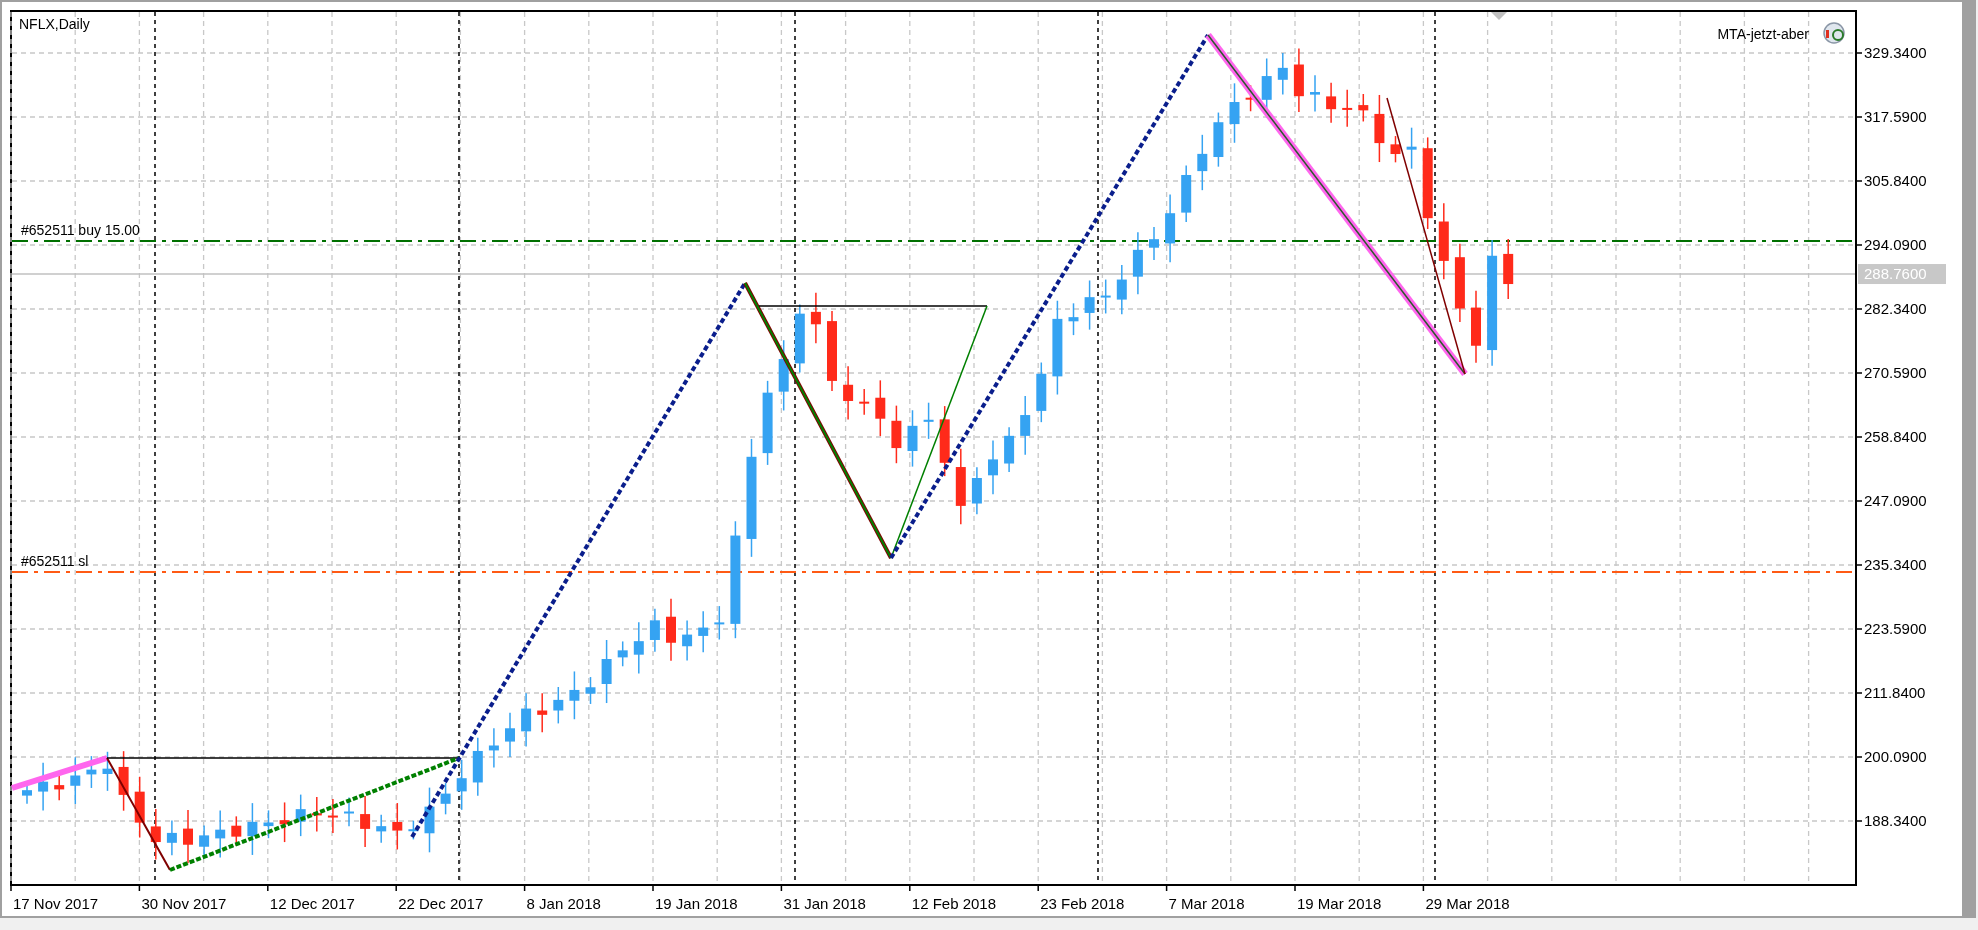  What do you see at coordinates (55, 561) in the screenshot?
I see `trade-level-label: #652511 sl` at bounding box center [55, 561].